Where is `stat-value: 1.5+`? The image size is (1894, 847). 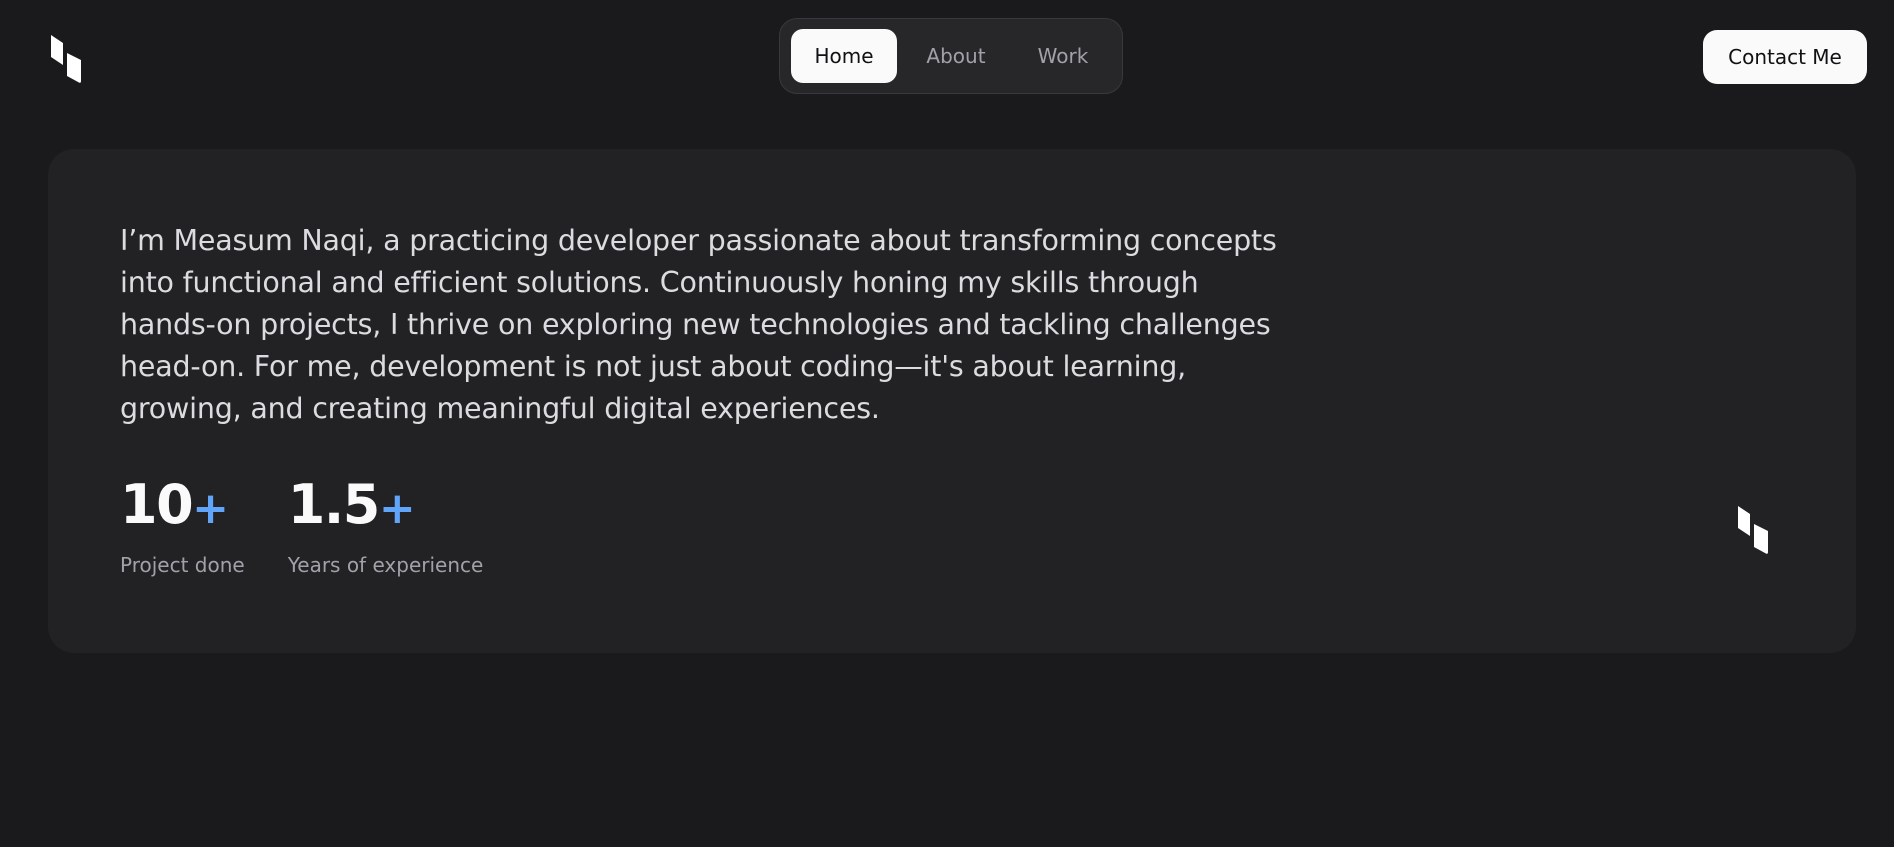
stat-value: 1.5+ is located at coordinates (386, 507).